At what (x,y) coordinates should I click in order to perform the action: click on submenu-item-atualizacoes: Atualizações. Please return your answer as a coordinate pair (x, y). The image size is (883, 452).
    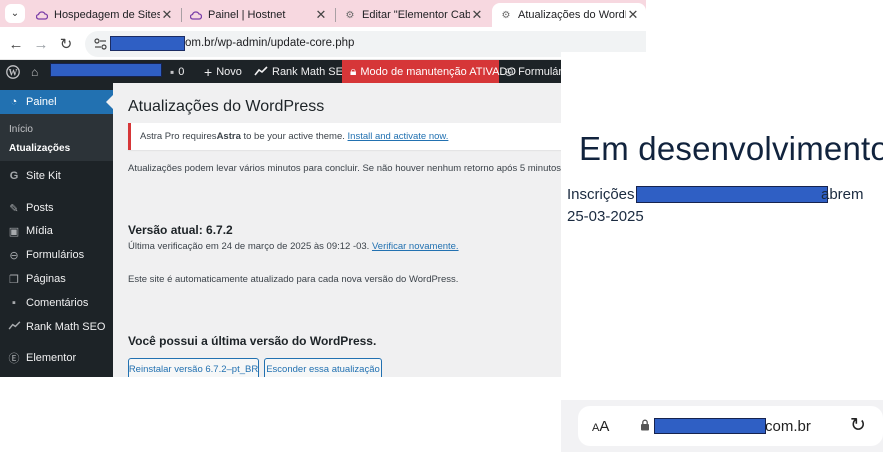
    Looking at the image, I should click on (39, 148).